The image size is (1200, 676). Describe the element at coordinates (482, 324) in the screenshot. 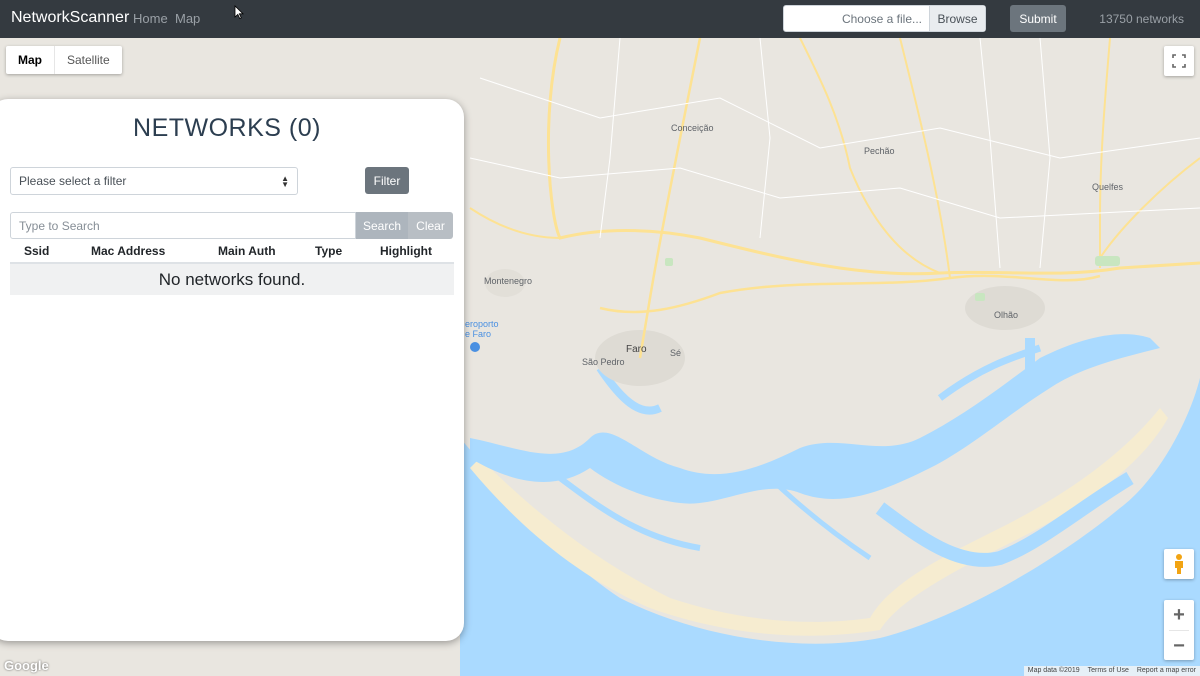

I see `map-label-airport-line-1: eroporto` at that location.